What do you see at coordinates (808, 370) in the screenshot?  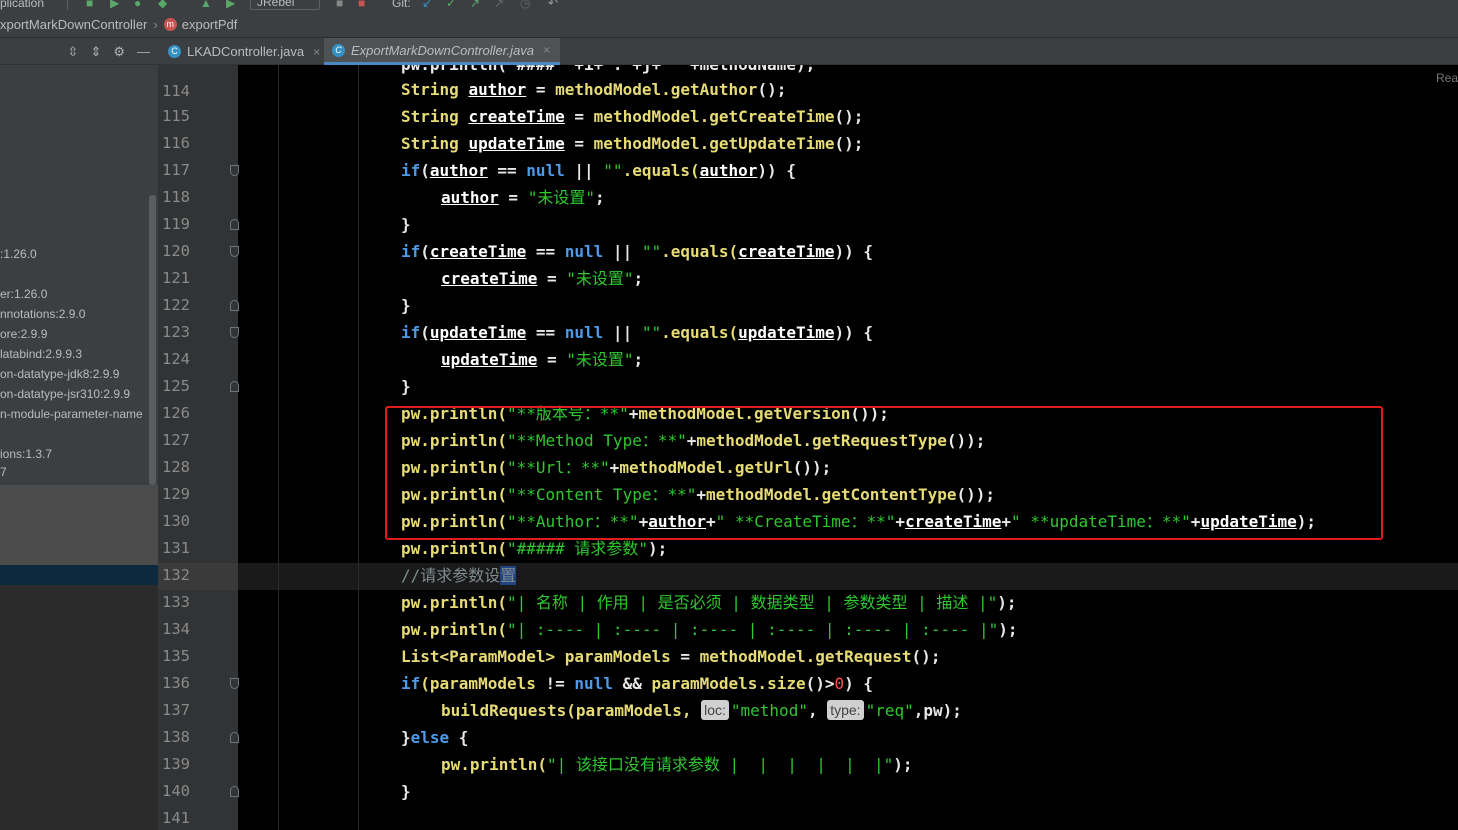 I see `code-line-125: 125 updateTime = "未设置";` at bounding box center [808, 370].